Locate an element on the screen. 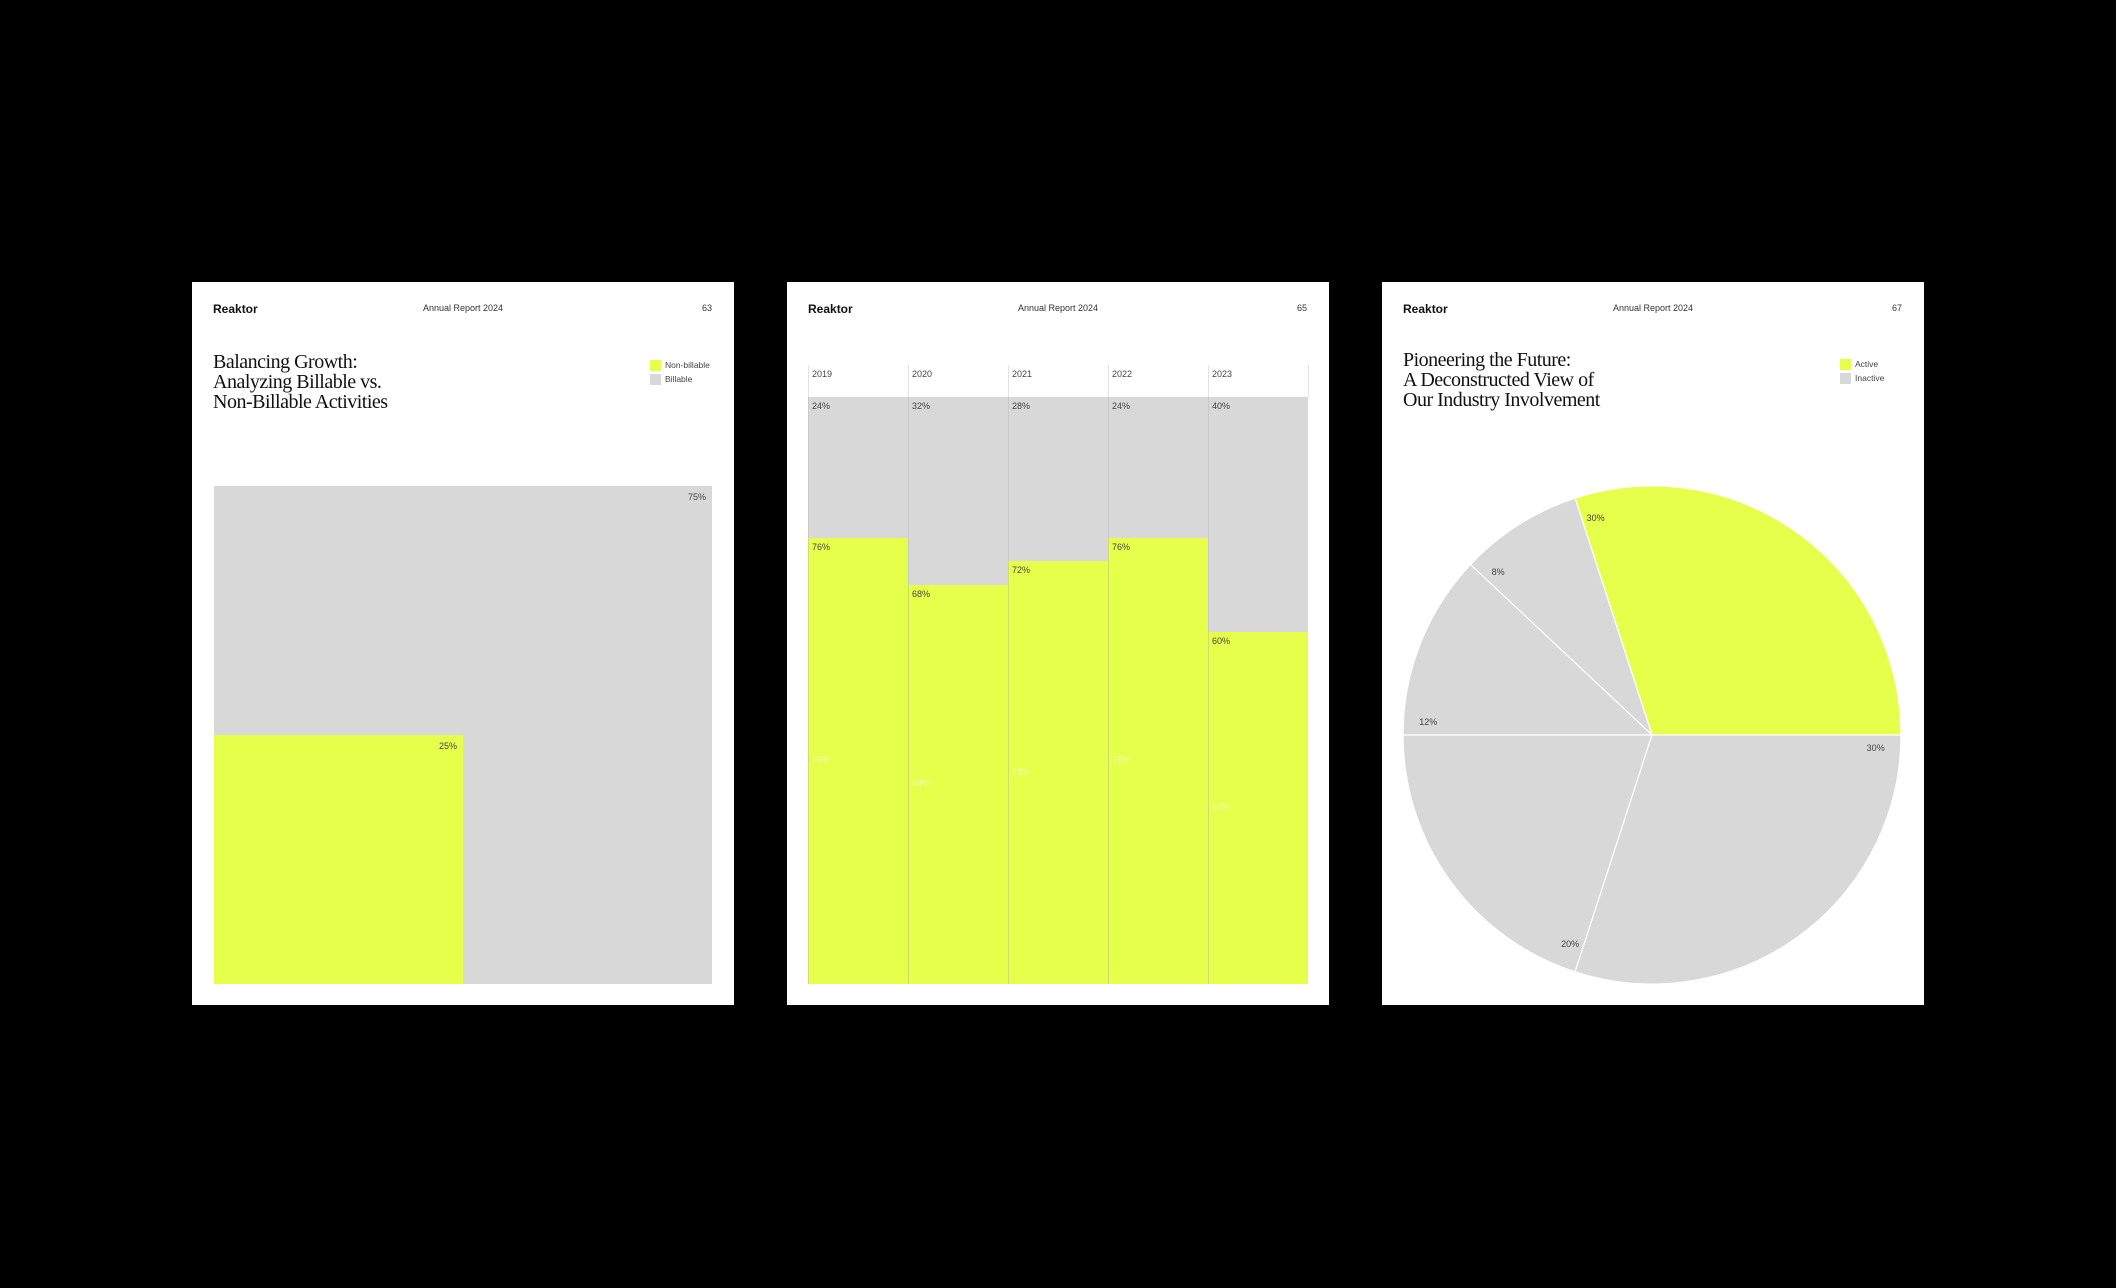  legend-item-billable: Billable is located at coordinates (680, 379).